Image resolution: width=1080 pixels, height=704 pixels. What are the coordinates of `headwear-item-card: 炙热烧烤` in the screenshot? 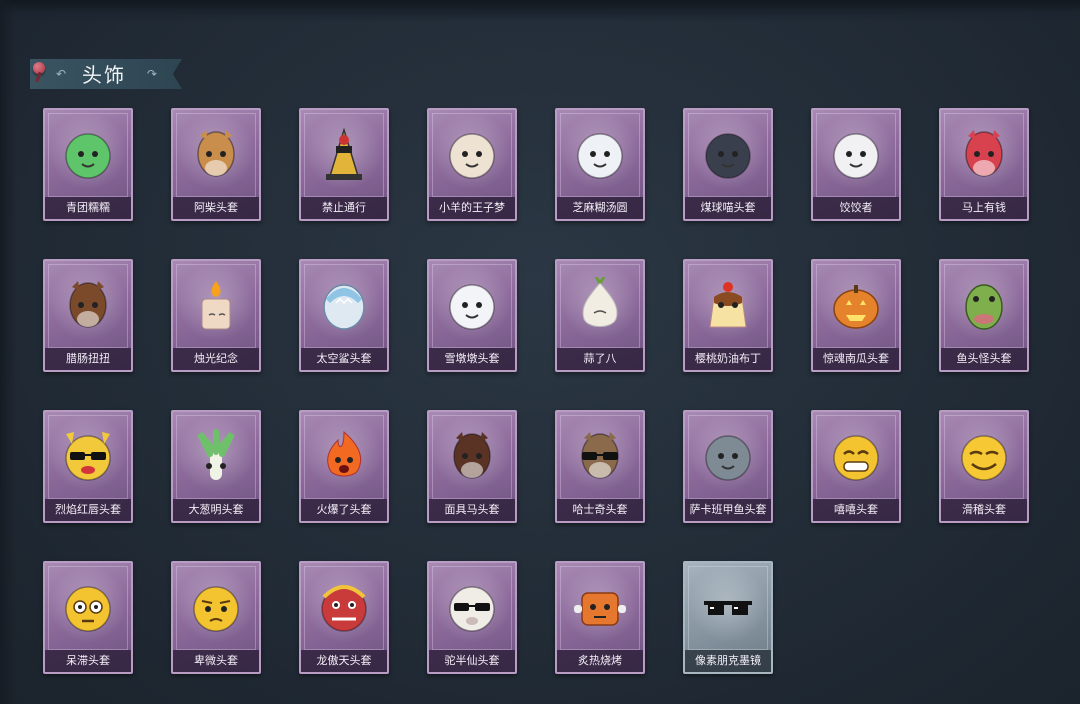 It's located at (600, 617).